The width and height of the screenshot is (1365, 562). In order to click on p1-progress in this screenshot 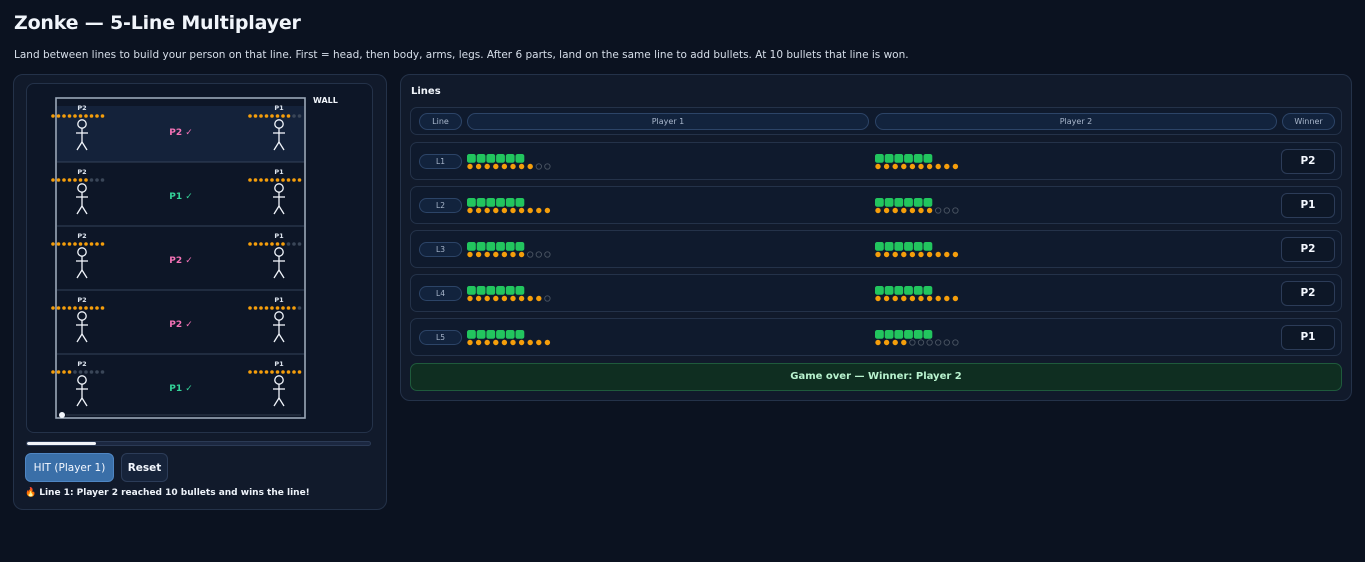, I will do `click(509, 338)`.